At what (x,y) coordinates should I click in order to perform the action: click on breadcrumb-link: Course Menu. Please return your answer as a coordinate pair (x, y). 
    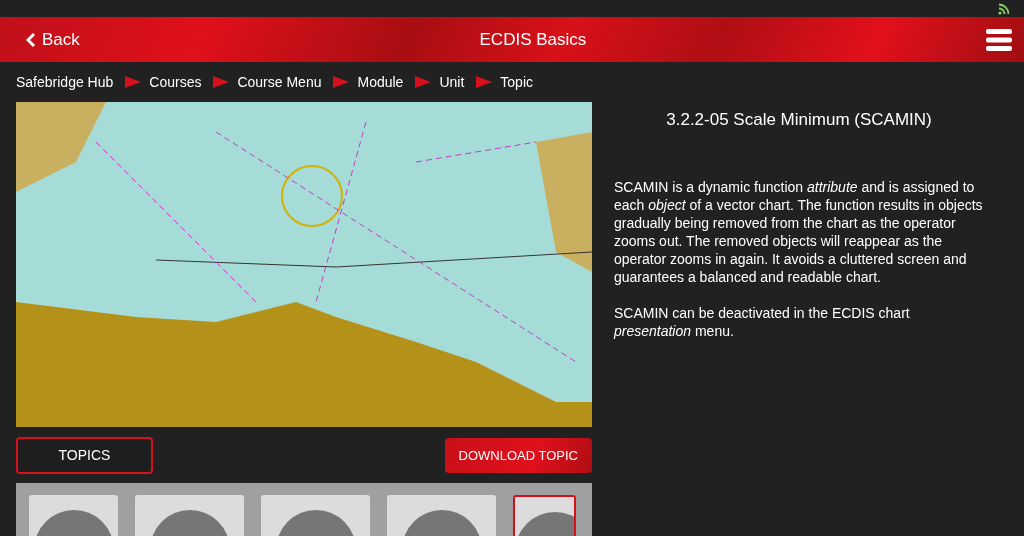
    Looking at the image, I should click on (279, 82).